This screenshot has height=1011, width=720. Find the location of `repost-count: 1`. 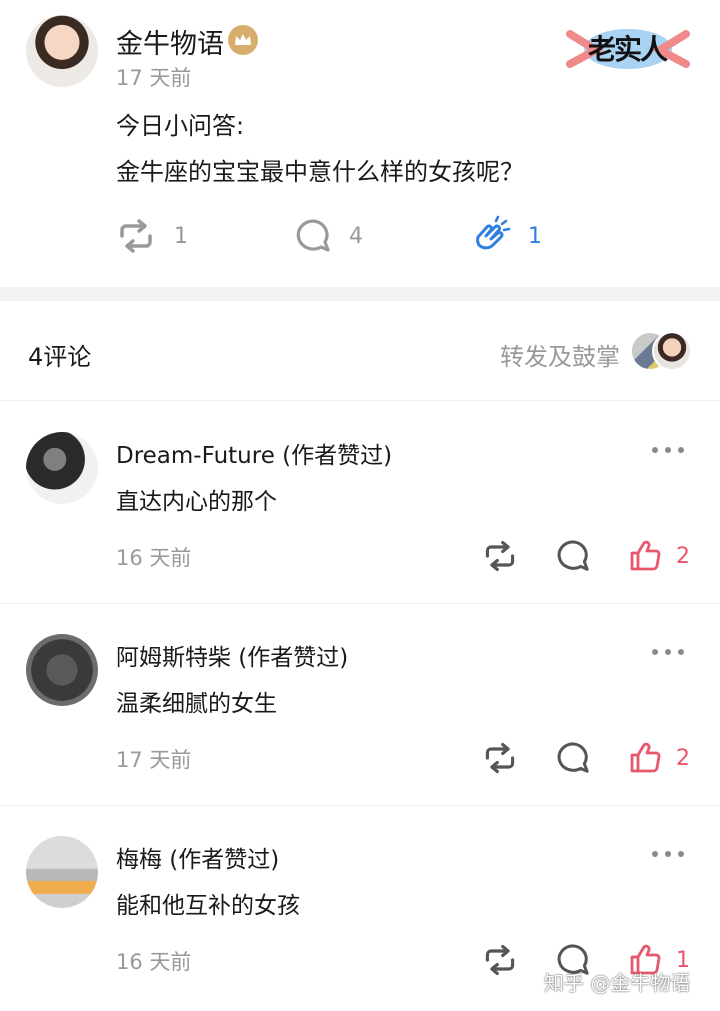

repost-count: 1 is located at coordinates (181, 236).